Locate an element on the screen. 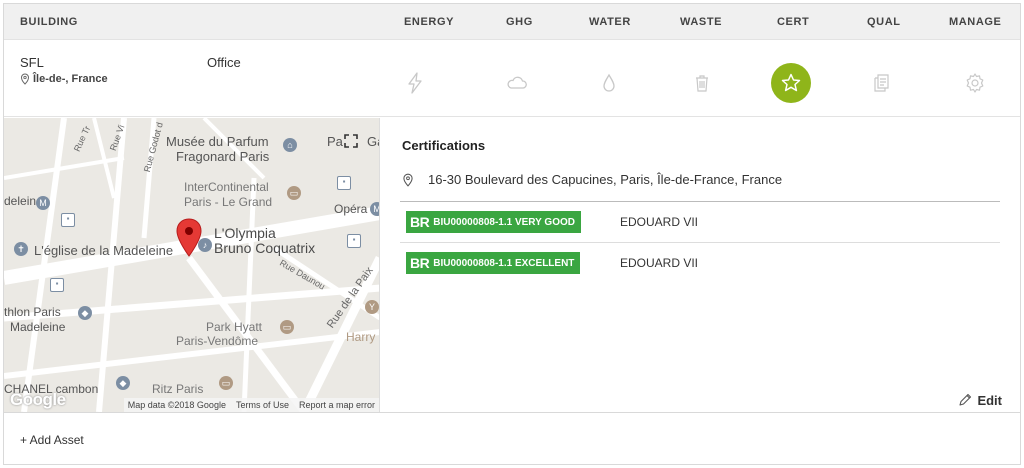 The width and height of the screenshot is (1024, 468). certification-row: BR BIU00000808-1.1 EXCELLENT EDOUARD VII is located at coordinates (700, 263).